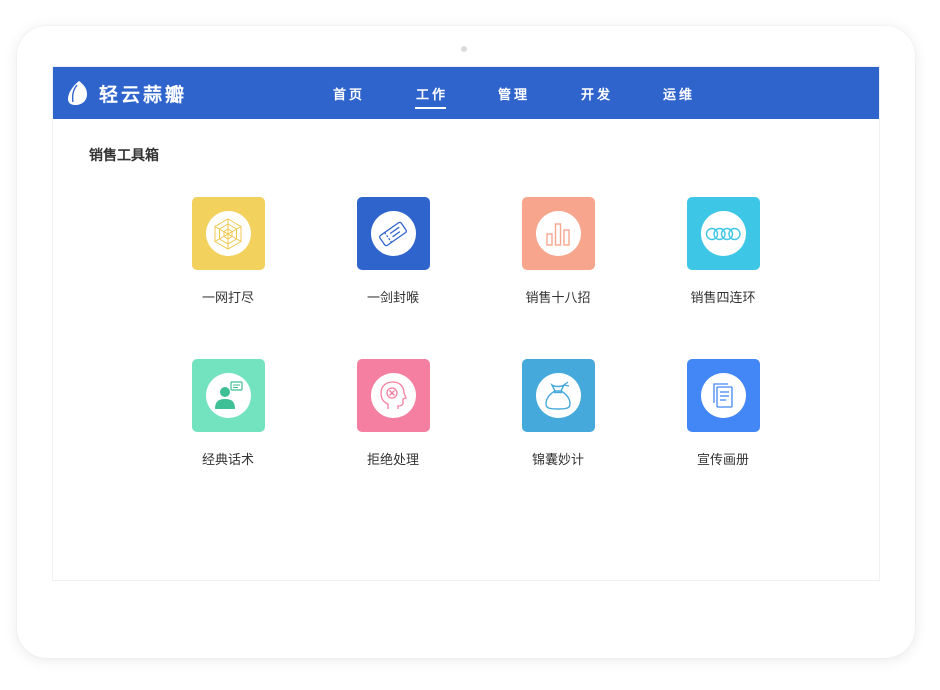 The height and width of the screenshot is (690, 940). I want to click on tool-item-speech: 经典话术, so click(228, 413).